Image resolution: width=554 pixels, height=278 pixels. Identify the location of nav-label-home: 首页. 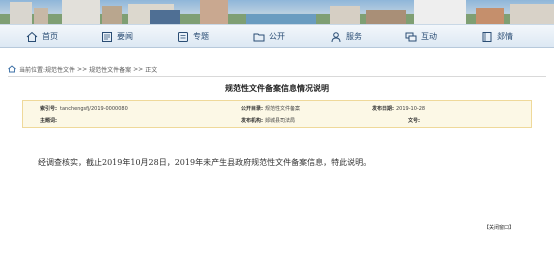
(50, 36).